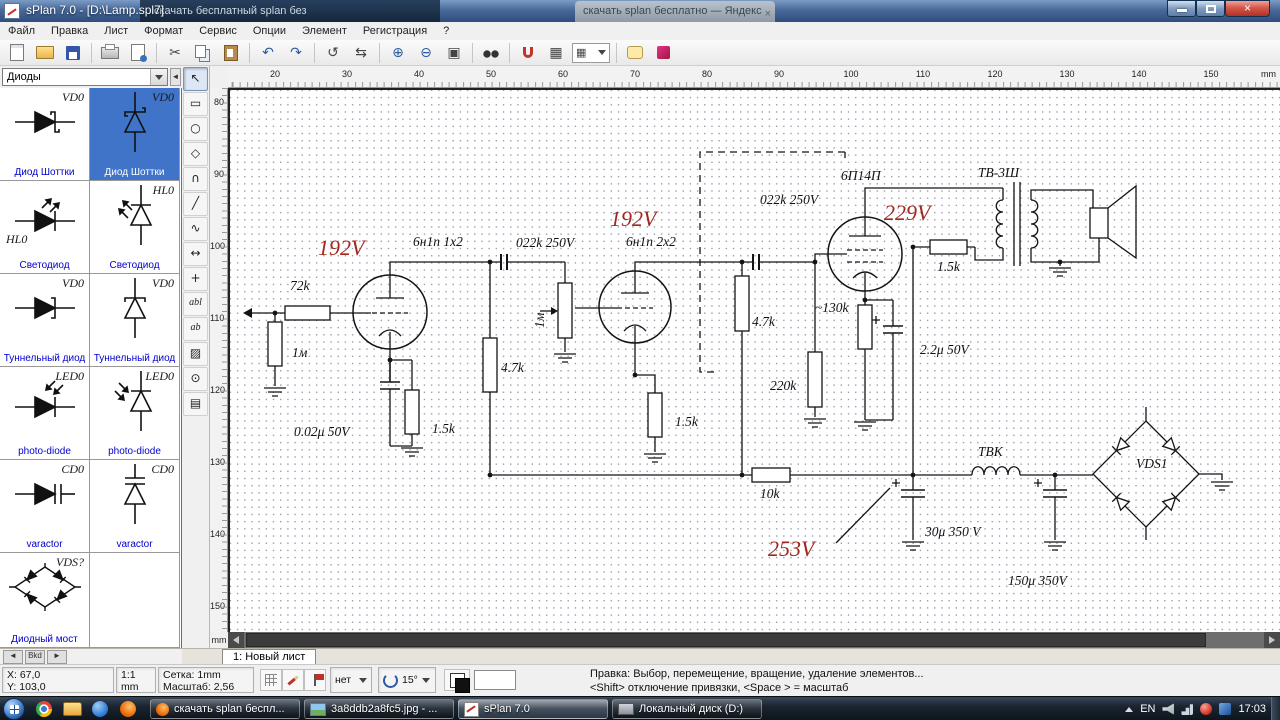 Image resolution: width=1280 pixels, height=720 pixels. I want to click on rotate-button: ↺, so click(333, 53).